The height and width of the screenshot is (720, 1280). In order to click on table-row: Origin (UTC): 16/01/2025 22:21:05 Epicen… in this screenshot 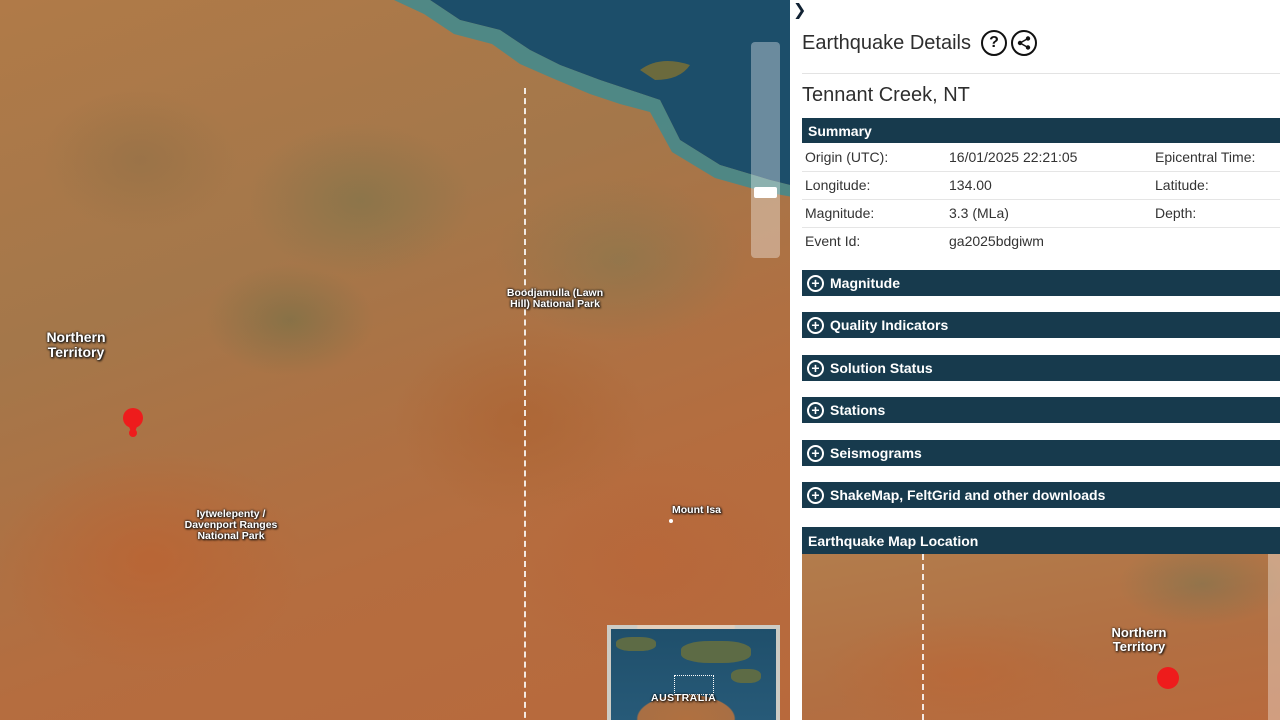, I will do `click(1041, 157)`.